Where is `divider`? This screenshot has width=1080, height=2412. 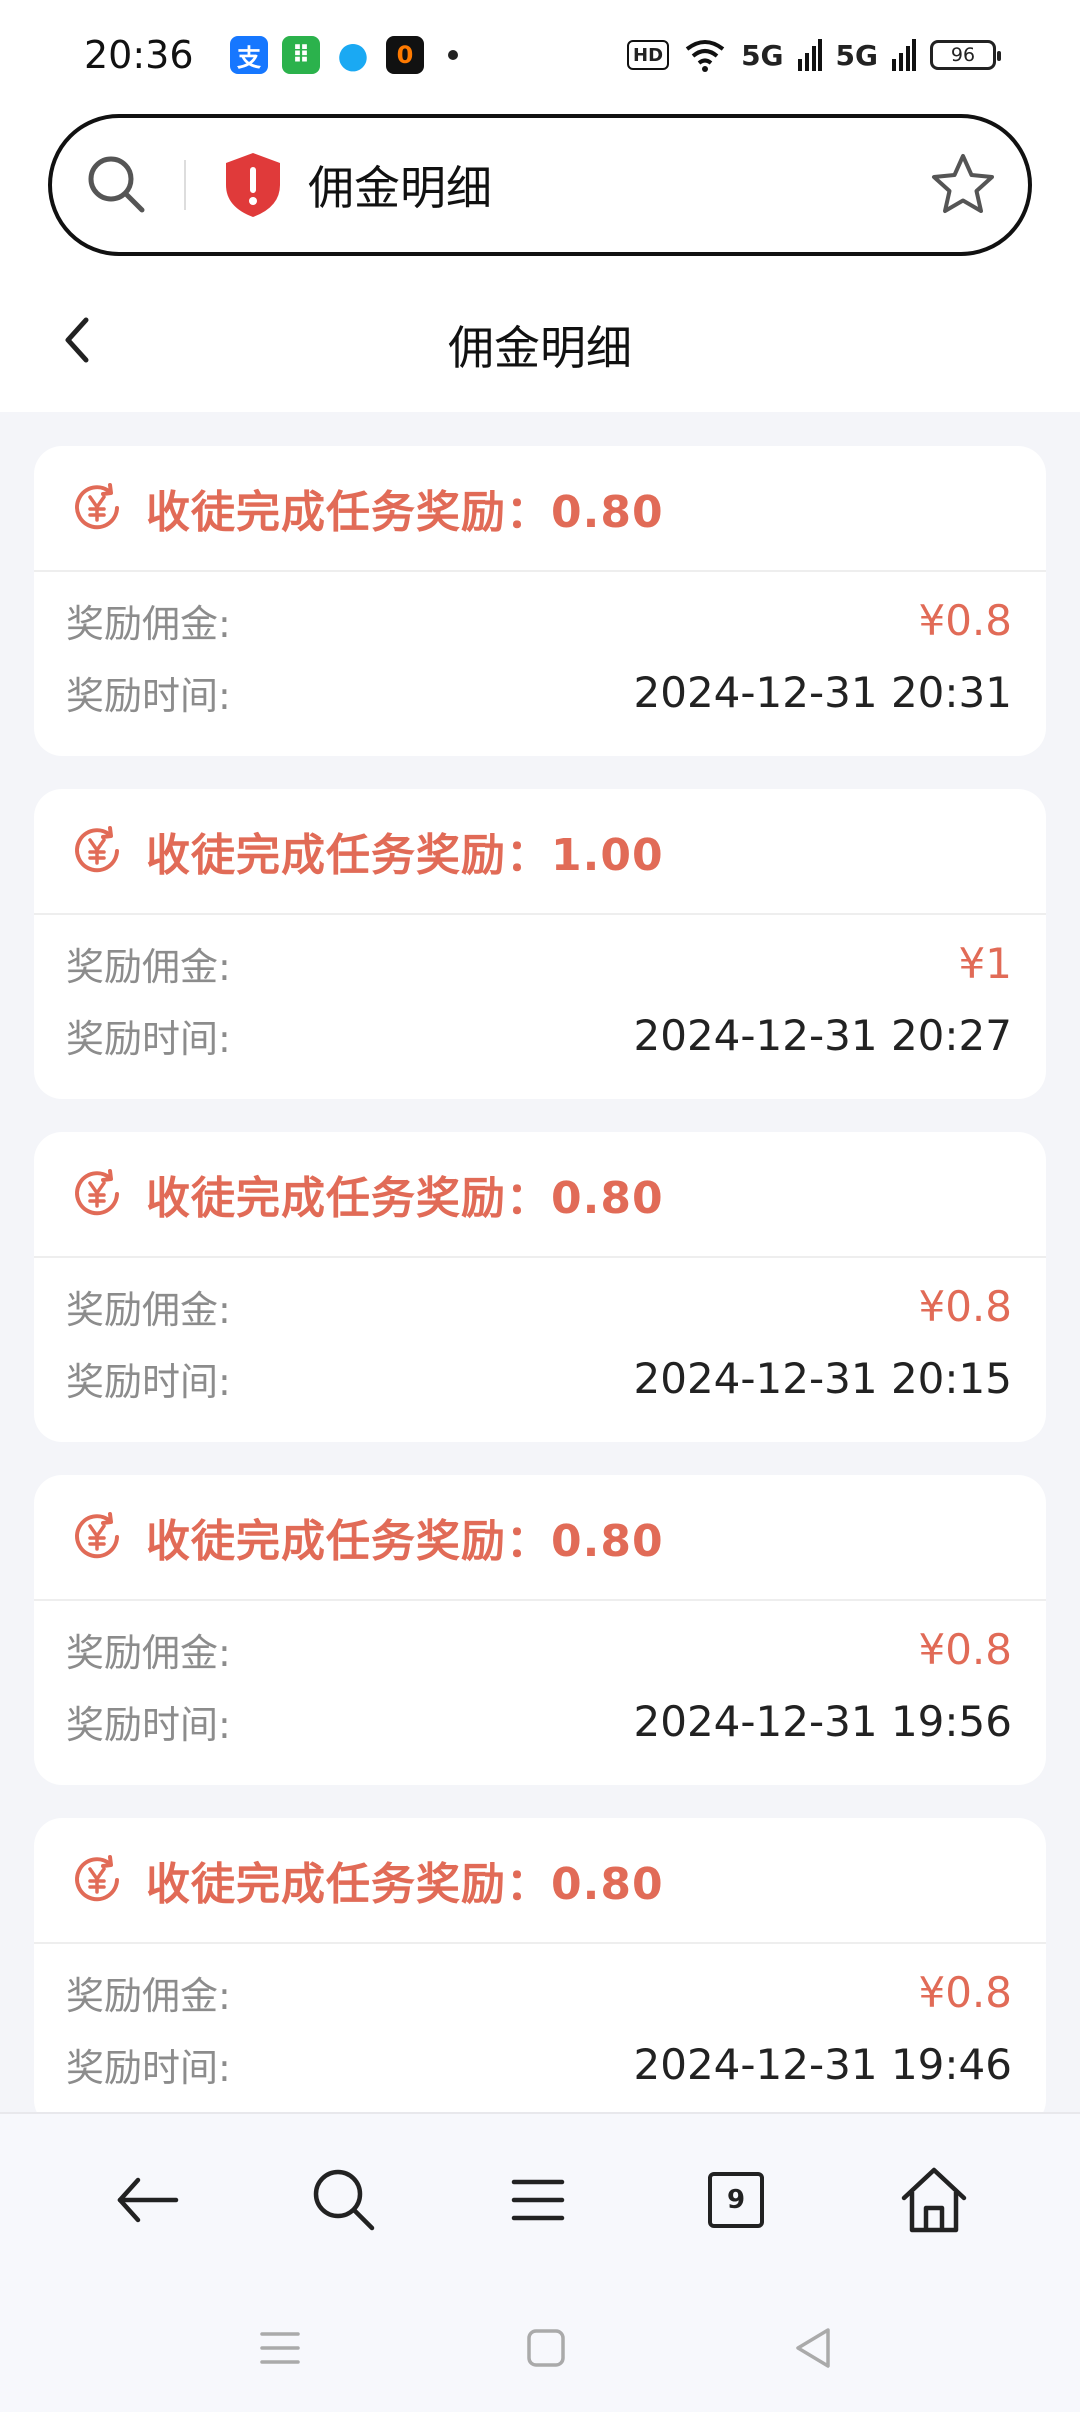 divider is located at coordinates (185, 185).